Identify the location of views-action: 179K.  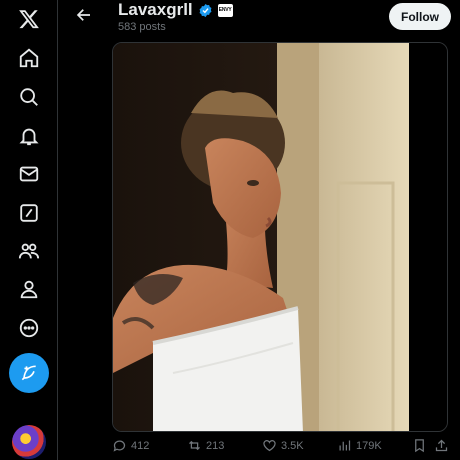
(359, 445).